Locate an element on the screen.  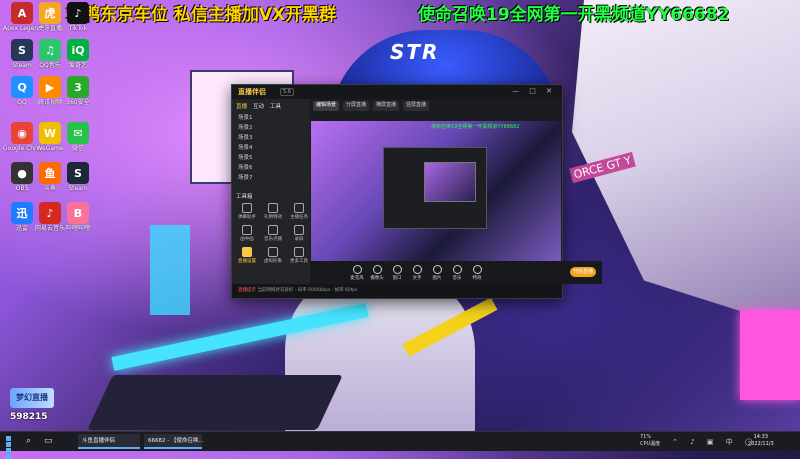
tool-button: 更多工具 is located at coordinates (299, 257).